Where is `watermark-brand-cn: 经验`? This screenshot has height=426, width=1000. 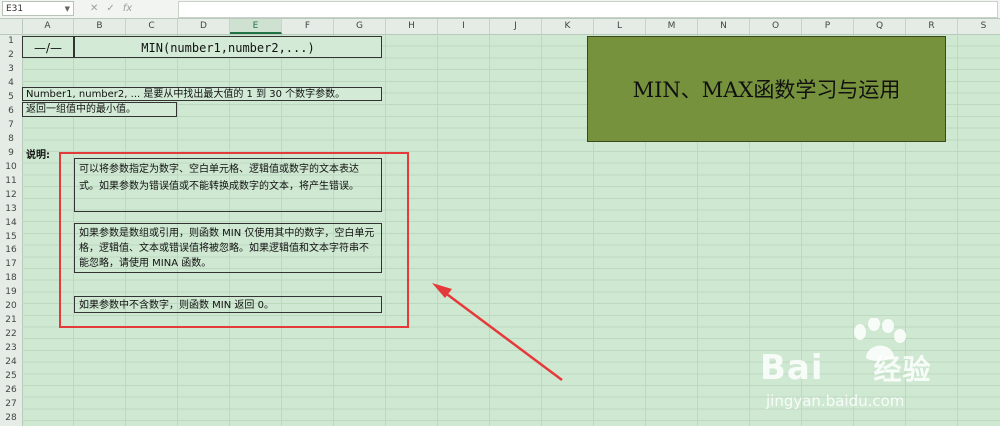 watermark-brand-cn: 经验 is located at coordinates (902, 369).